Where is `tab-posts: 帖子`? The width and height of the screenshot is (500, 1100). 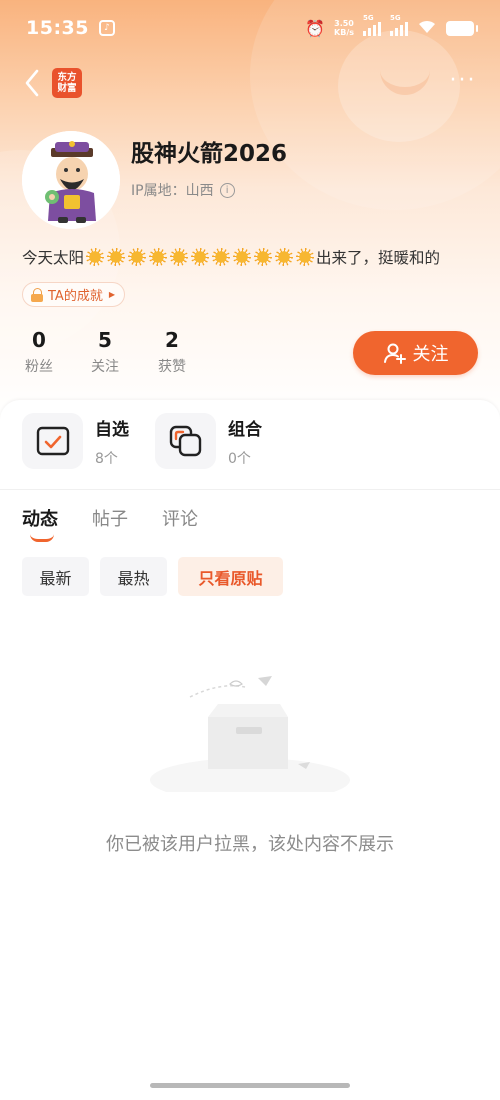
tab-posts: 帖子 is located at coordinates (110, 518).